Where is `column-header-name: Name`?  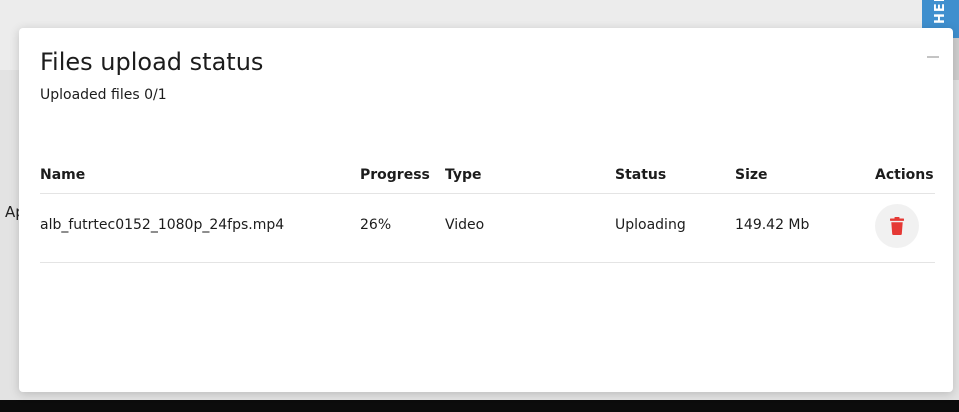 column-header-name: Name is located at coordinates (63, 175).